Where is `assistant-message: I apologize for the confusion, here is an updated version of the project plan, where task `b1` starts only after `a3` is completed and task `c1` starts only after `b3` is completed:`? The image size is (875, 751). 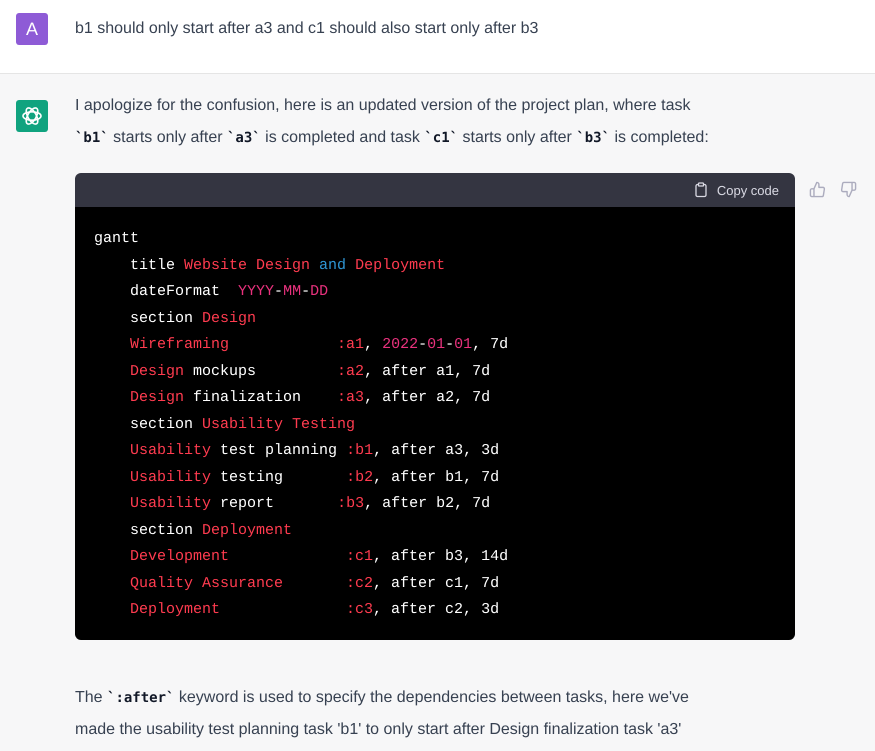
assistant-message: I apologize for the confusion, here is an updated version of the project plan, where task `b1` starts only after `a3` is completed and task `c1` starts only after `b3` is completed: is located at coordinates (392, 122).